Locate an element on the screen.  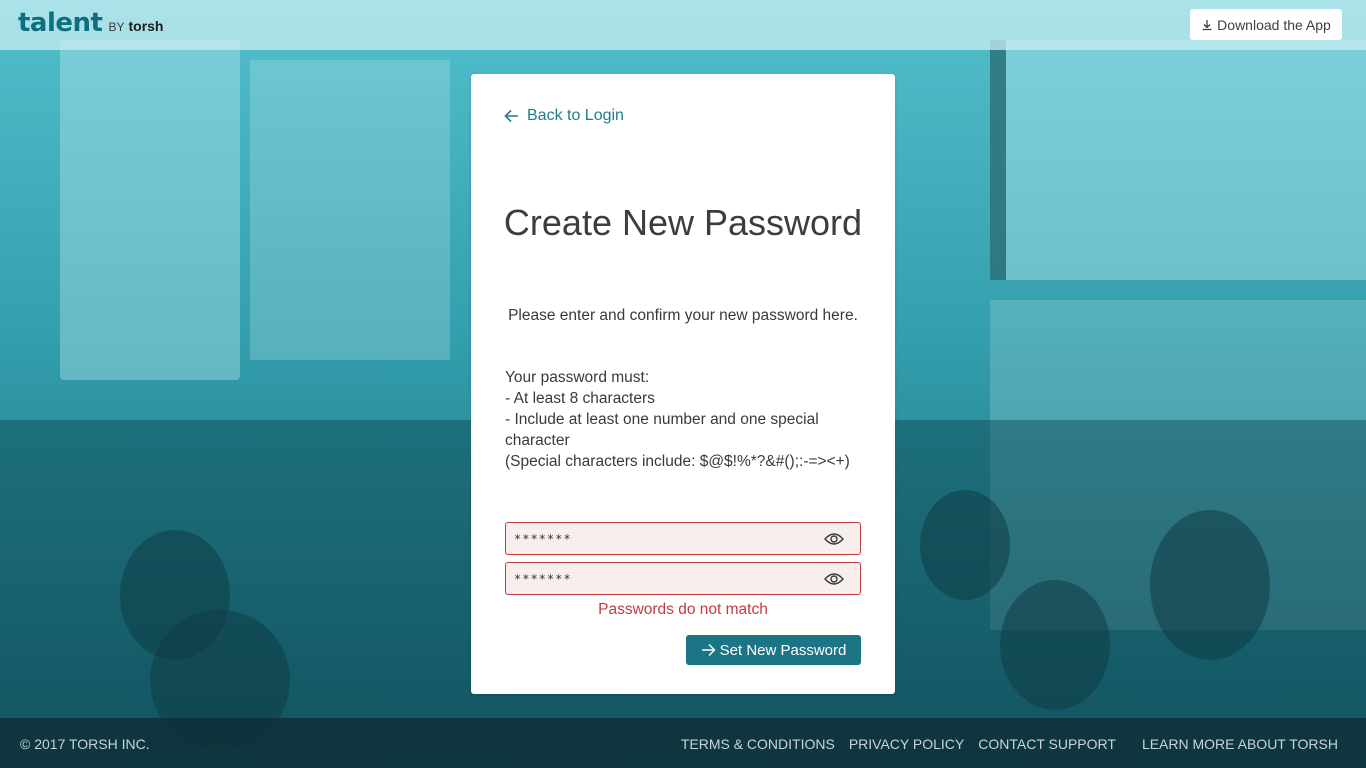
arrow-left-icon is located at coordinates (511, 116).